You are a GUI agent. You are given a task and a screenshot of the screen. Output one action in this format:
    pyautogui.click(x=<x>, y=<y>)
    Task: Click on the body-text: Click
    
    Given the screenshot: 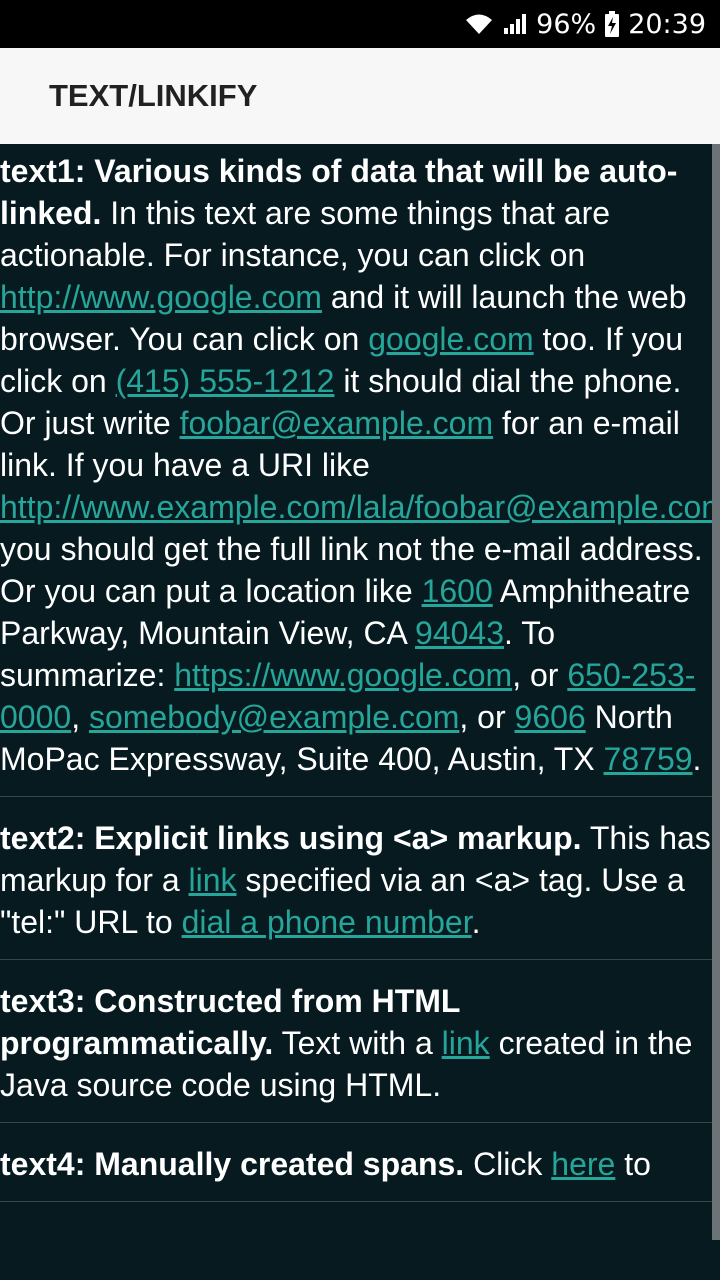 What is the action you would take?
    pyautogui.click(x=508, y=1164)
    